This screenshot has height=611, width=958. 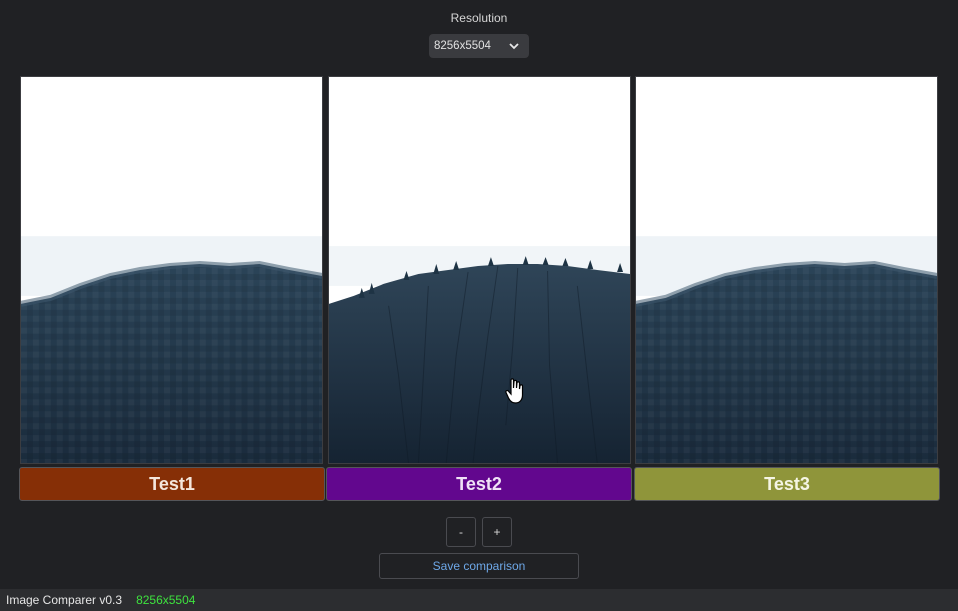 What do you see at coordinates (479, 484) in the screenshot?
I see `panel-label-test2: Test2` at bounding box center [479, 484].